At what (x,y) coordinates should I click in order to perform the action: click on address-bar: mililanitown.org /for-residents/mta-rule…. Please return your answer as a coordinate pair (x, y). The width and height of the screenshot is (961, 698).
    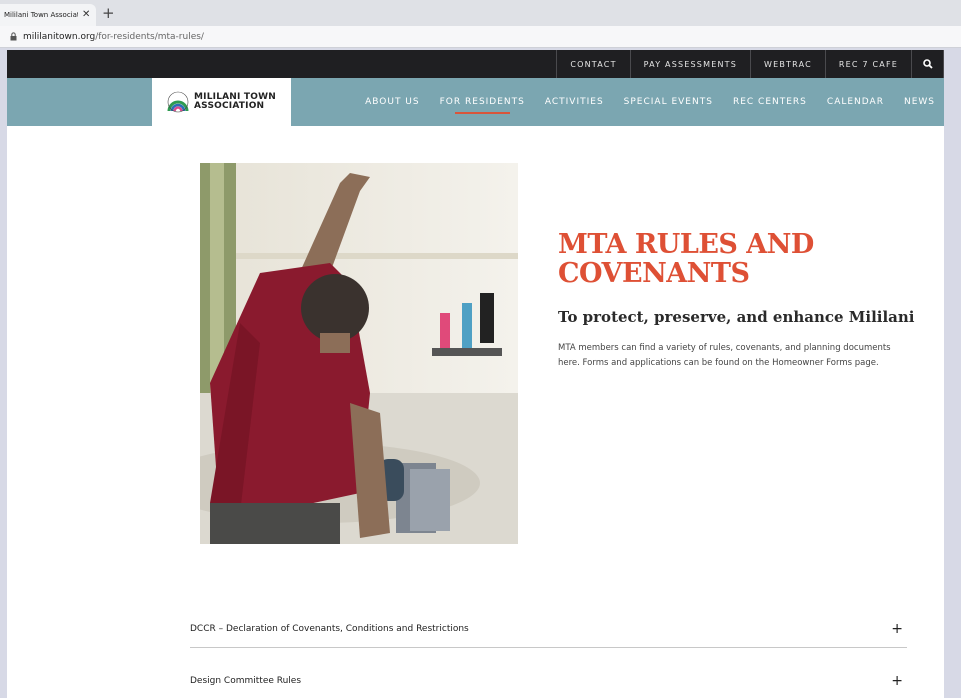
    Looking at the image, I should click on (480, 37).